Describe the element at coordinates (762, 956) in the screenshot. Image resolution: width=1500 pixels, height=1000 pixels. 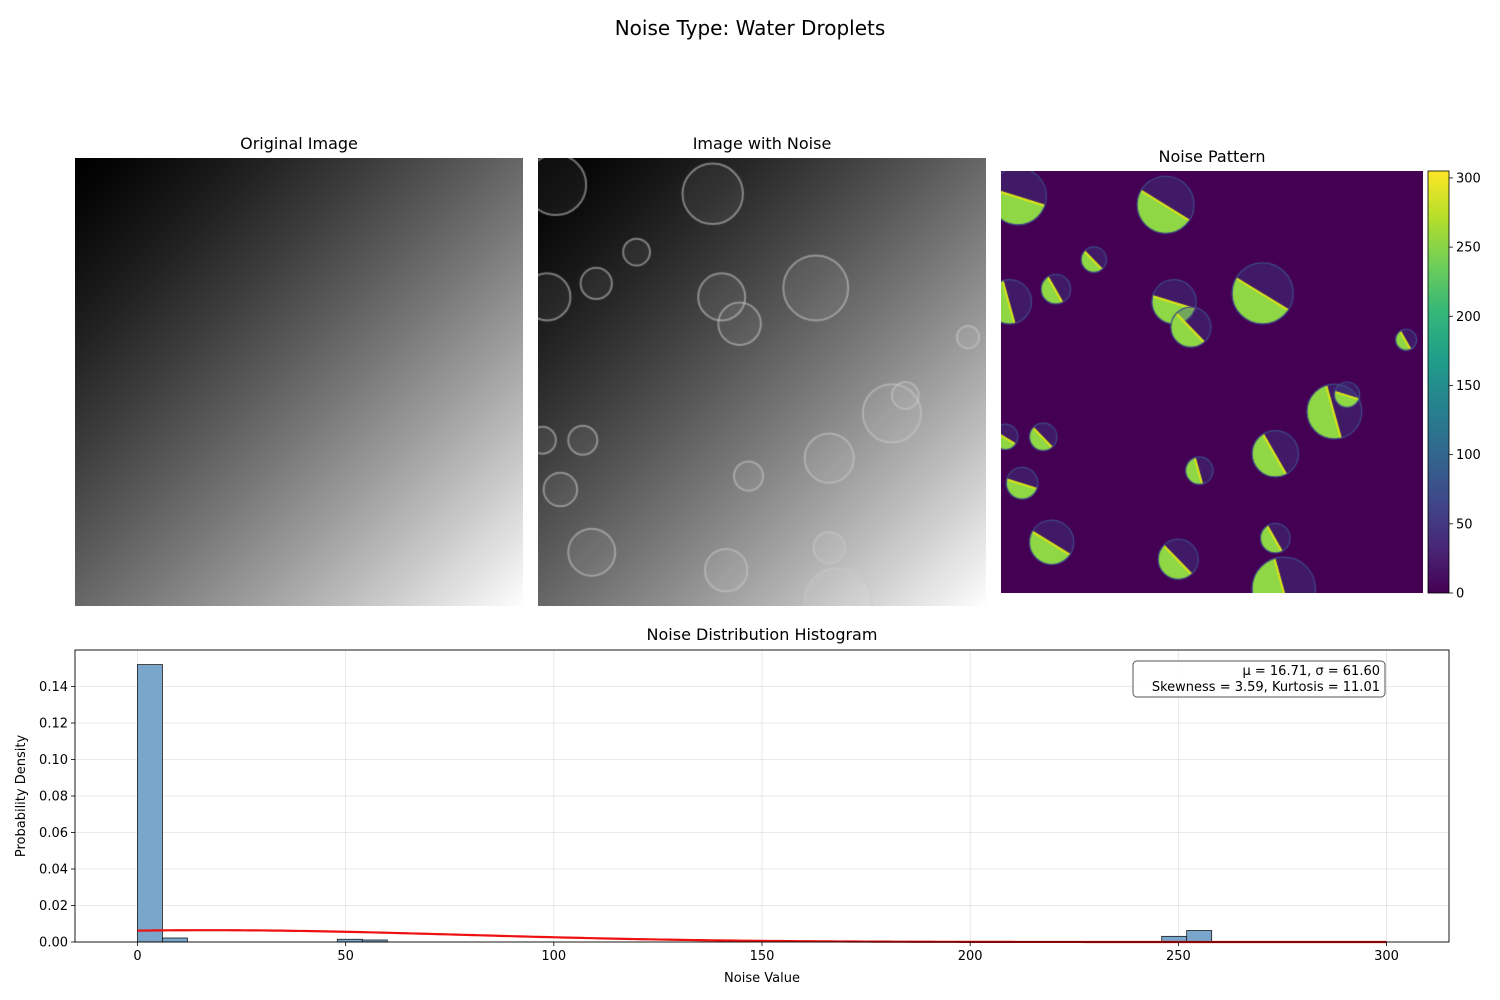
I see `x-tick-label: 150` at that location.